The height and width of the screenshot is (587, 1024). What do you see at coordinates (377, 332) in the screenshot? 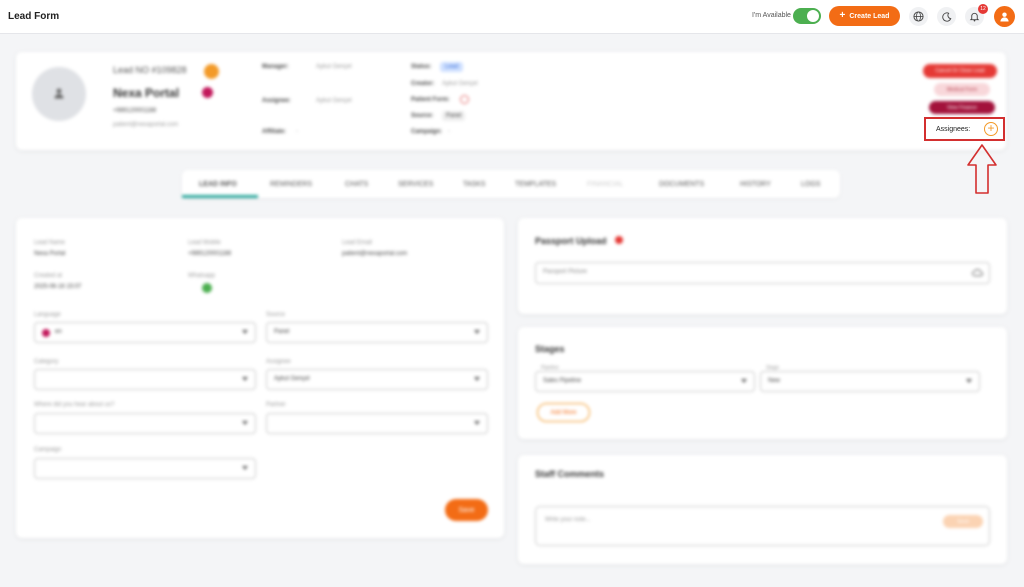
I see `source-select: Panel` at bounding box center [377, 332].